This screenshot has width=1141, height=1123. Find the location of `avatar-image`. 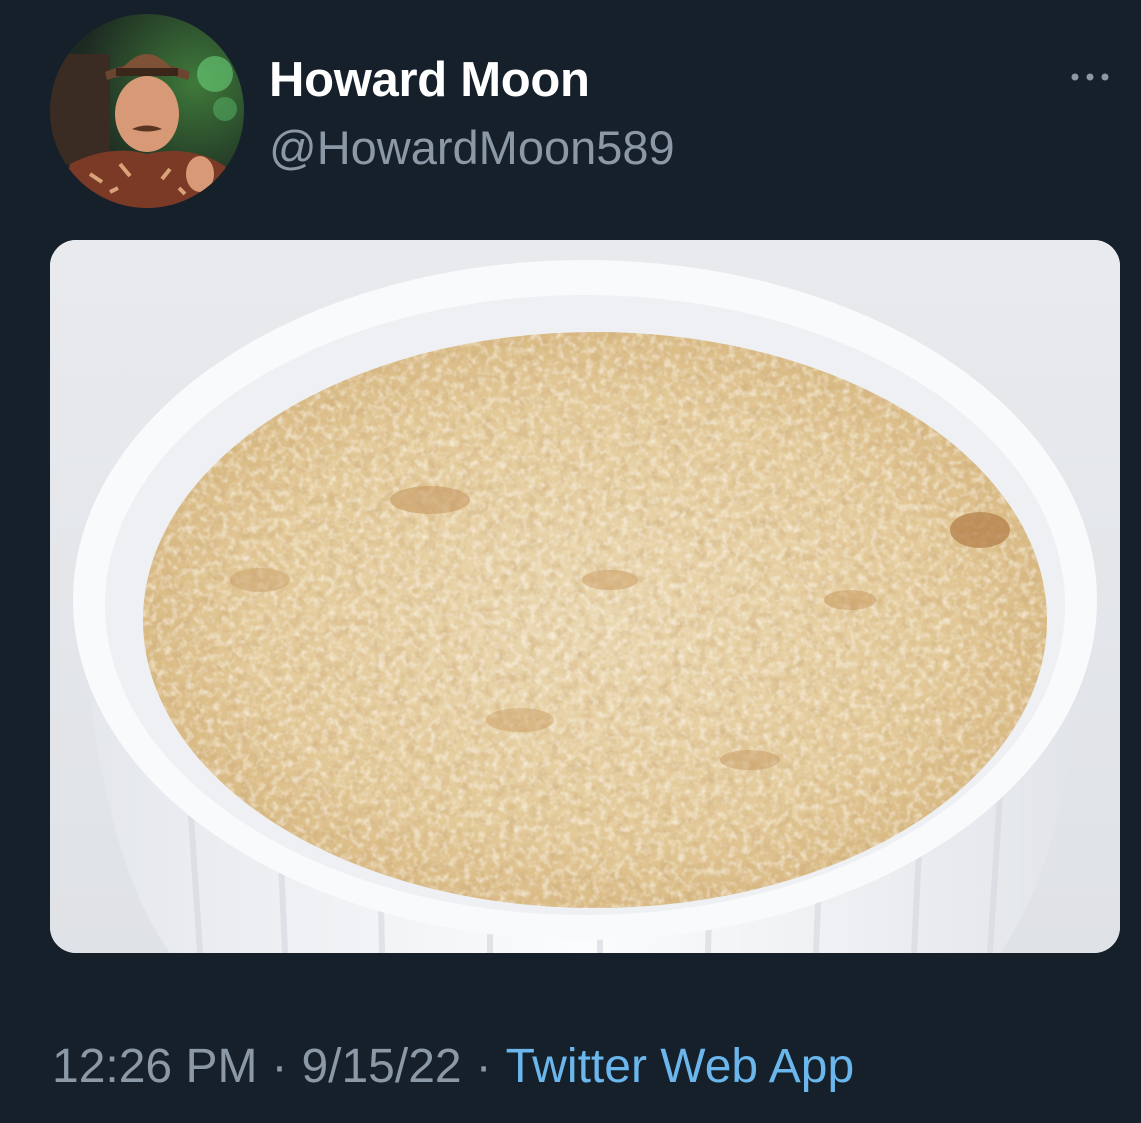

avatar-image is located at coordinates (147, 111).